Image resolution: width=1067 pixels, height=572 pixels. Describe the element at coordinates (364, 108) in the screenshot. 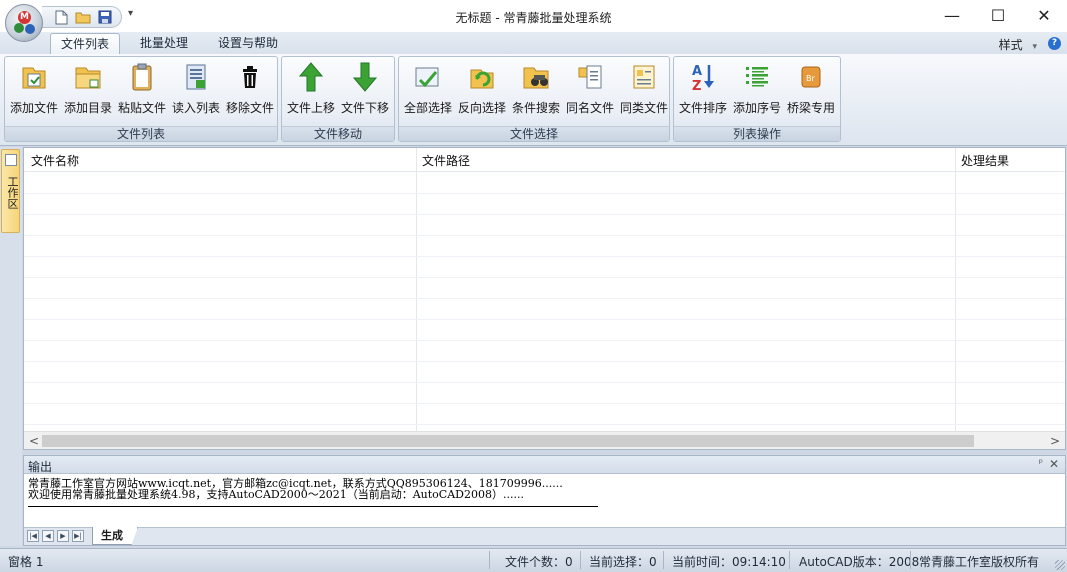

I see `move-down-label: 文件下移` at that location.